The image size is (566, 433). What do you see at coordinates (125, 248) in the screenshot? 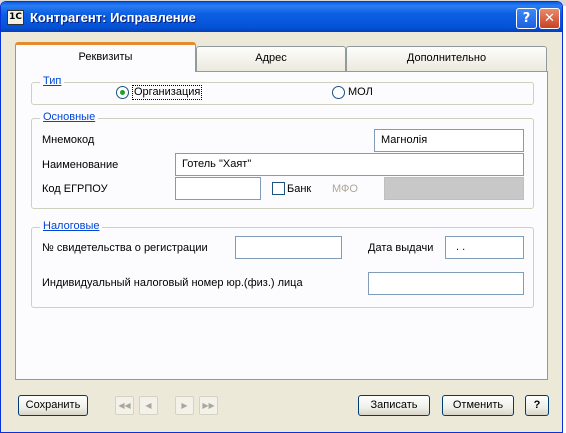
I see `cert-label: № свидетельства о регистрации` at bounding box center [125, 248].